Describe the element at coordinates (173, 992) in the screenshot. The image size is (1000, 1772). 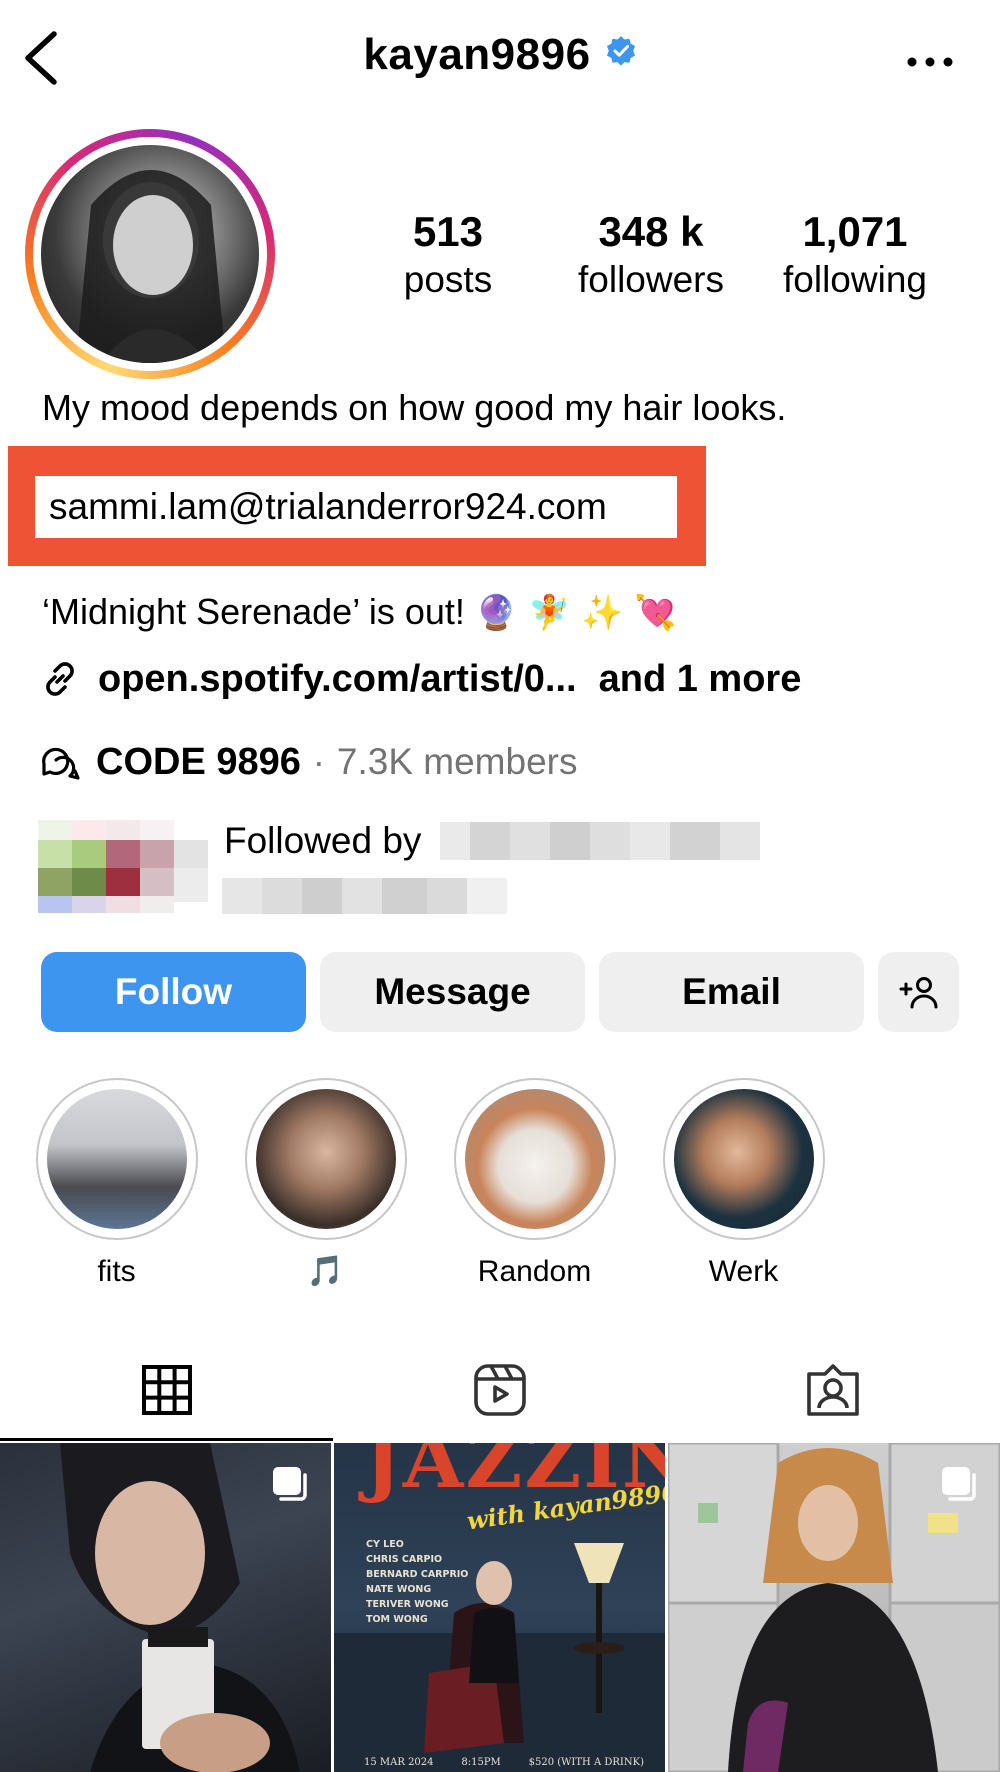
I see `follow-button: Follow` at that location.